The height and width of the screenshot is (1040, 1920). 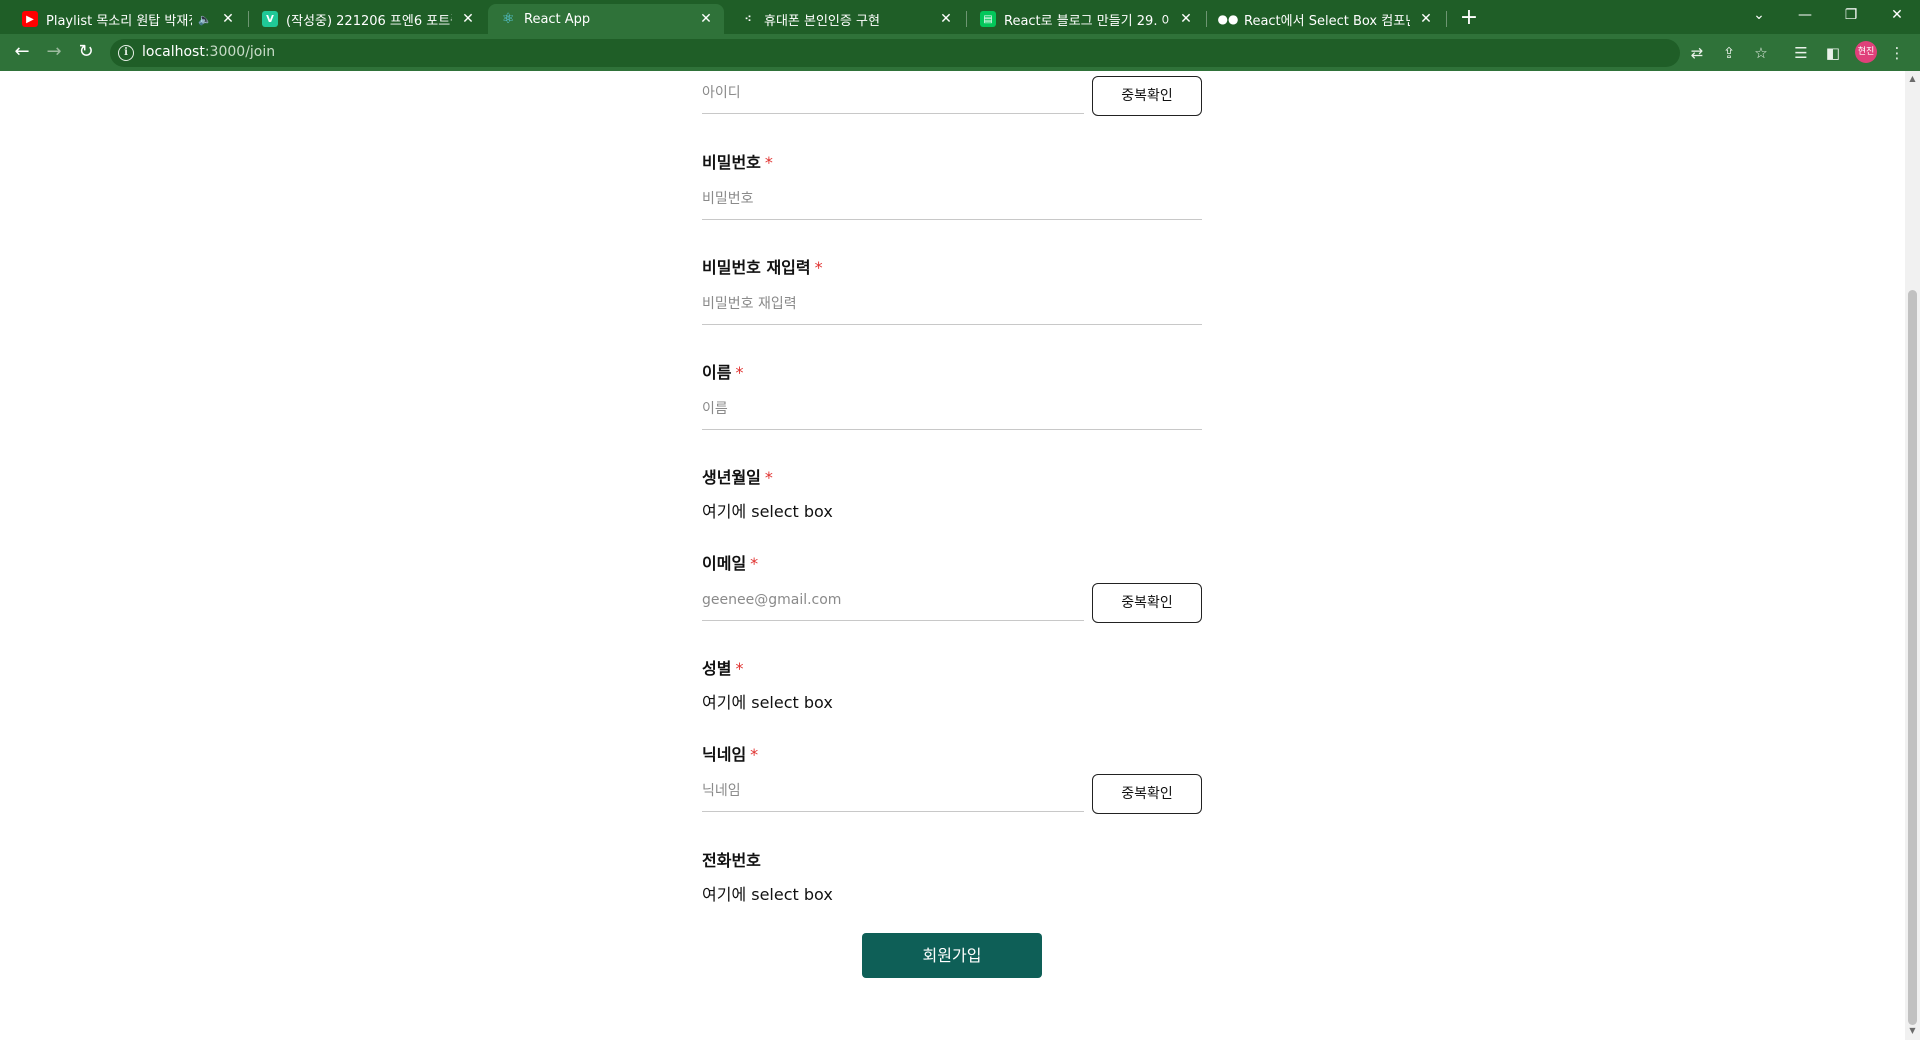 I want to click on tab-react-app: ⚛ React App ✕, so click(x=606, y=19).